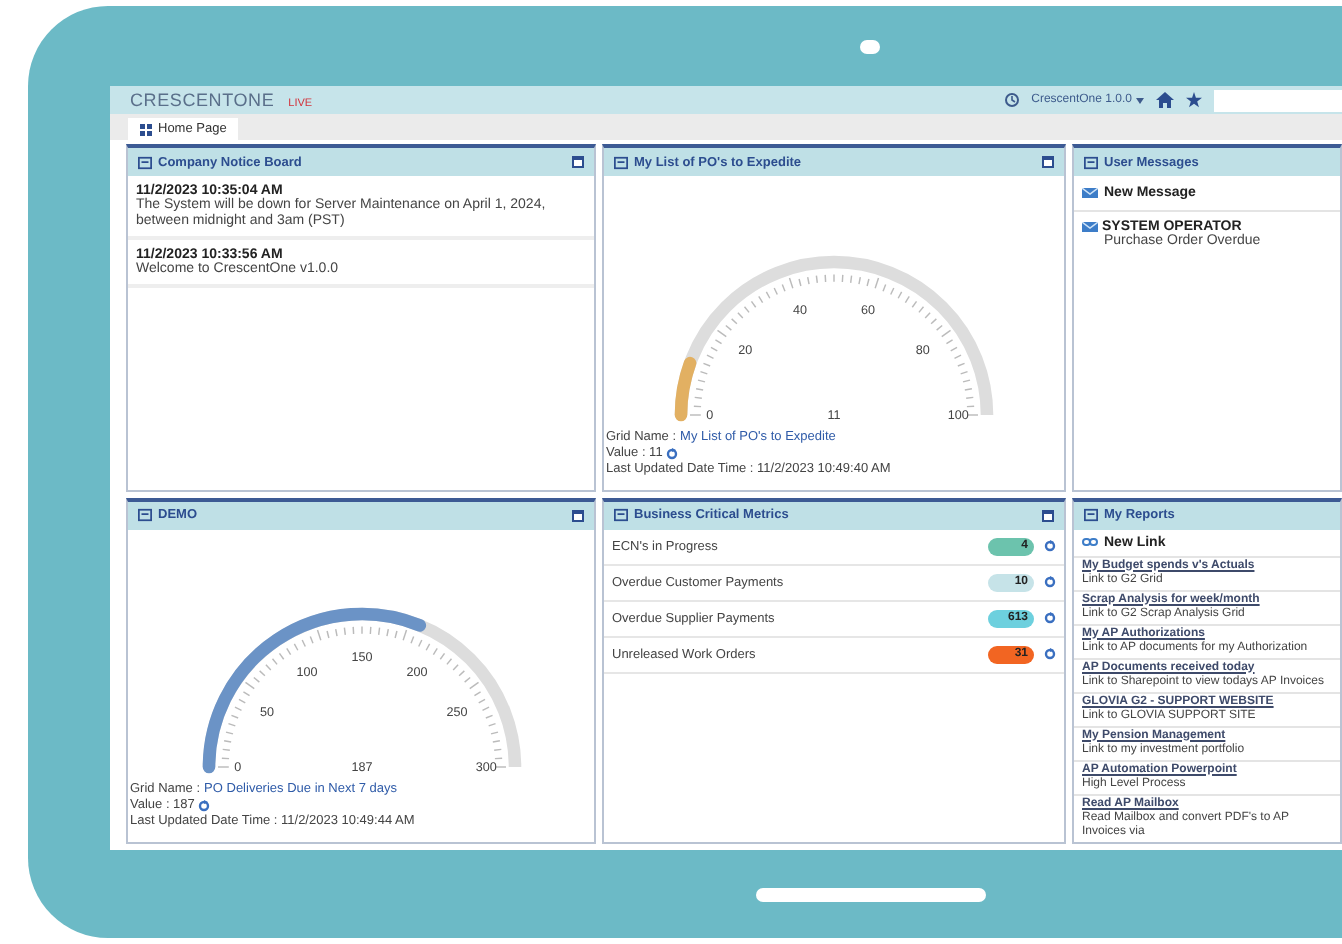 Image resolution: width=1342 pixels, height=944 pixels. I want to click on star-icon, so click(1194, 100).